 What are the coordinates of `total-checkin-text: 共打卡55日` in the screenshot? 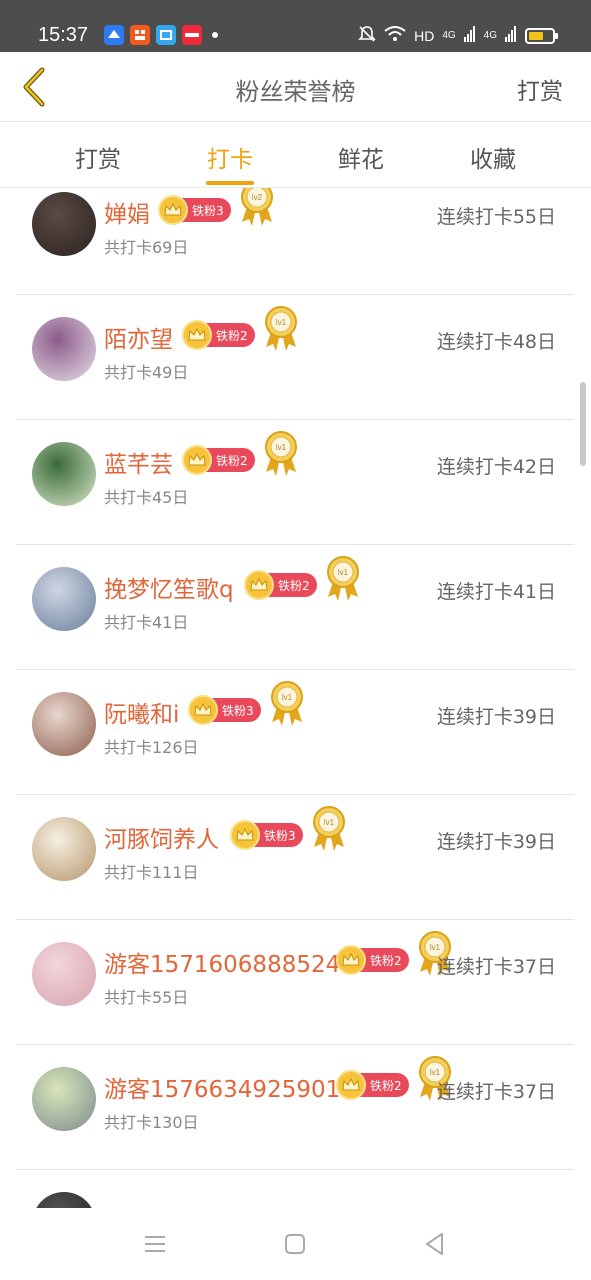 It's located at (146, 997).